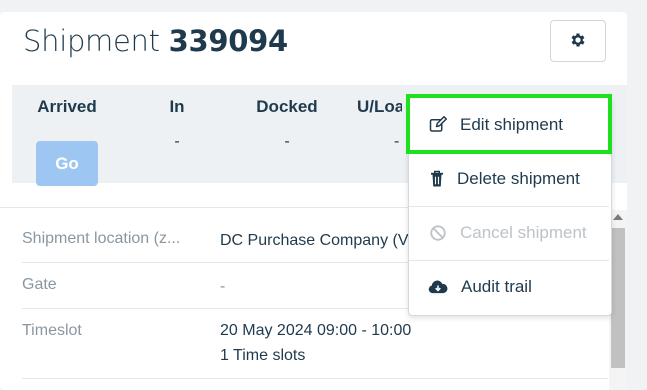  I want to click on status-unloading: U/Loa -, so click(372, 124).